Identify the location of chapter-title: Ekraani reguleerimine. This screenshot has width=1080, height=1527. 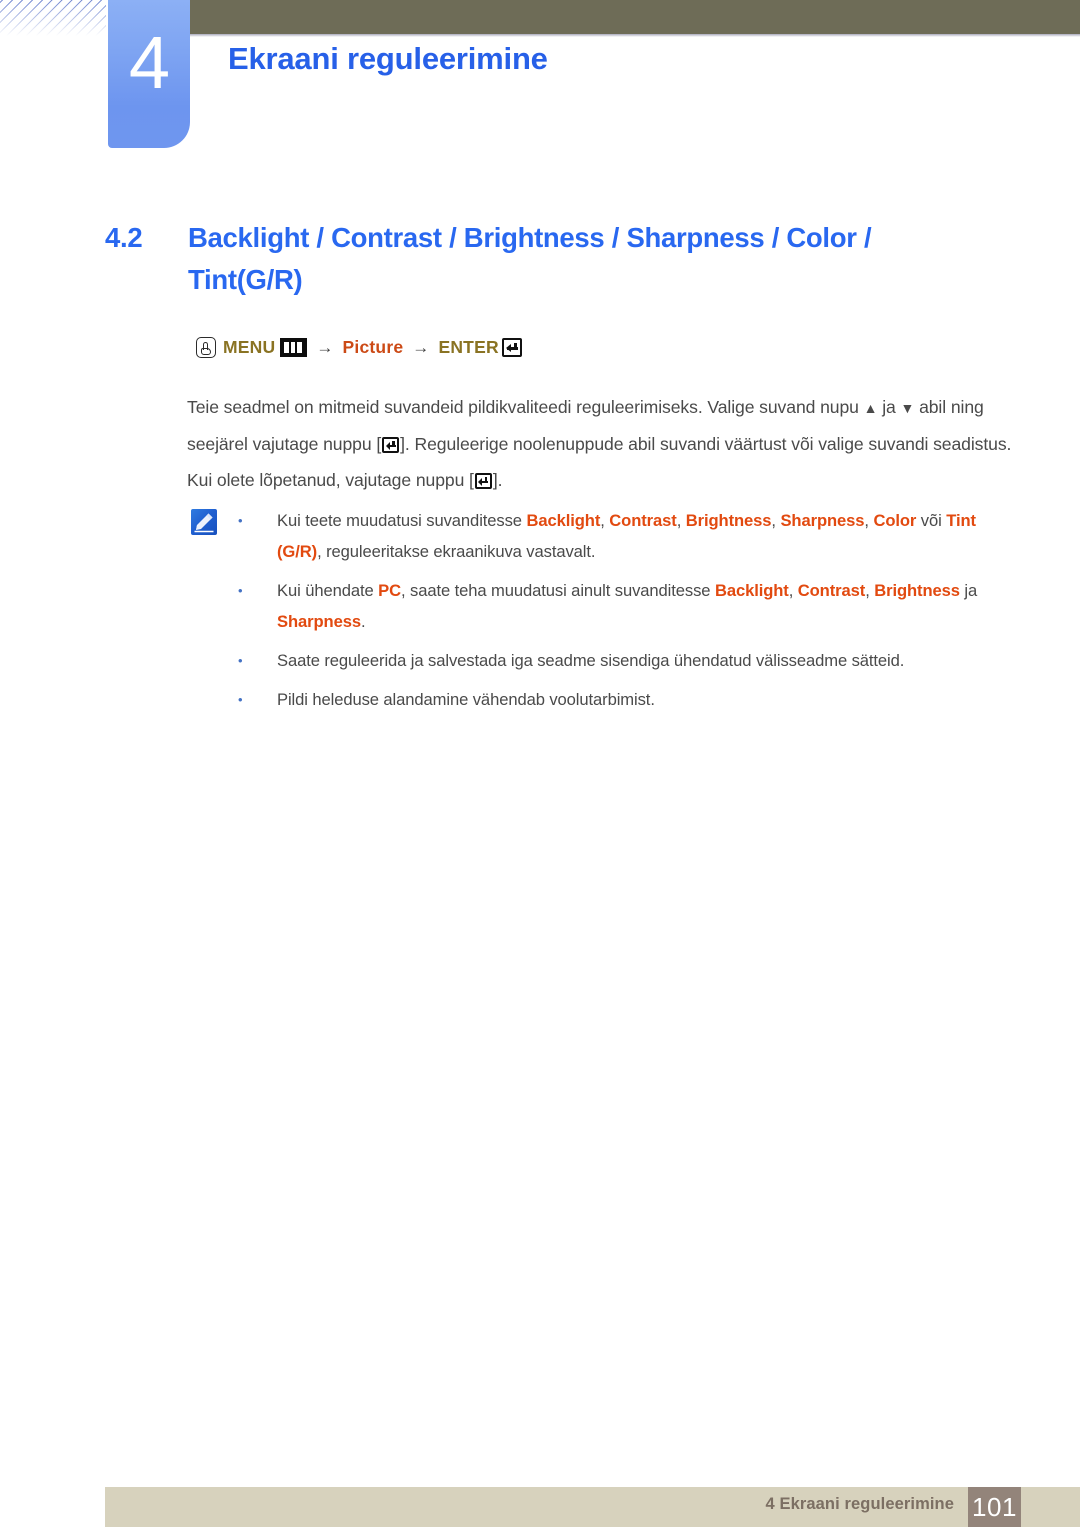
(388, 58).